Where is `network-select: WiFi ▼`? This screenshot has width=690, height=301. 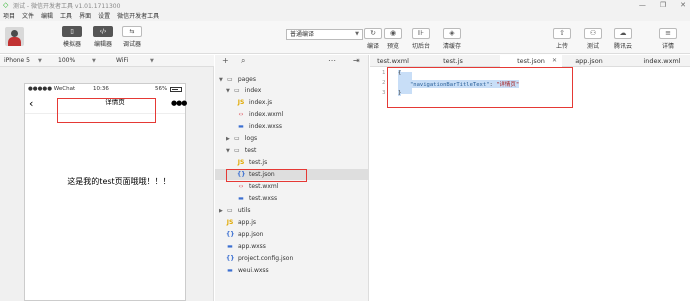
network-select: WiFi ▼ is located at coordinates (142, 61).